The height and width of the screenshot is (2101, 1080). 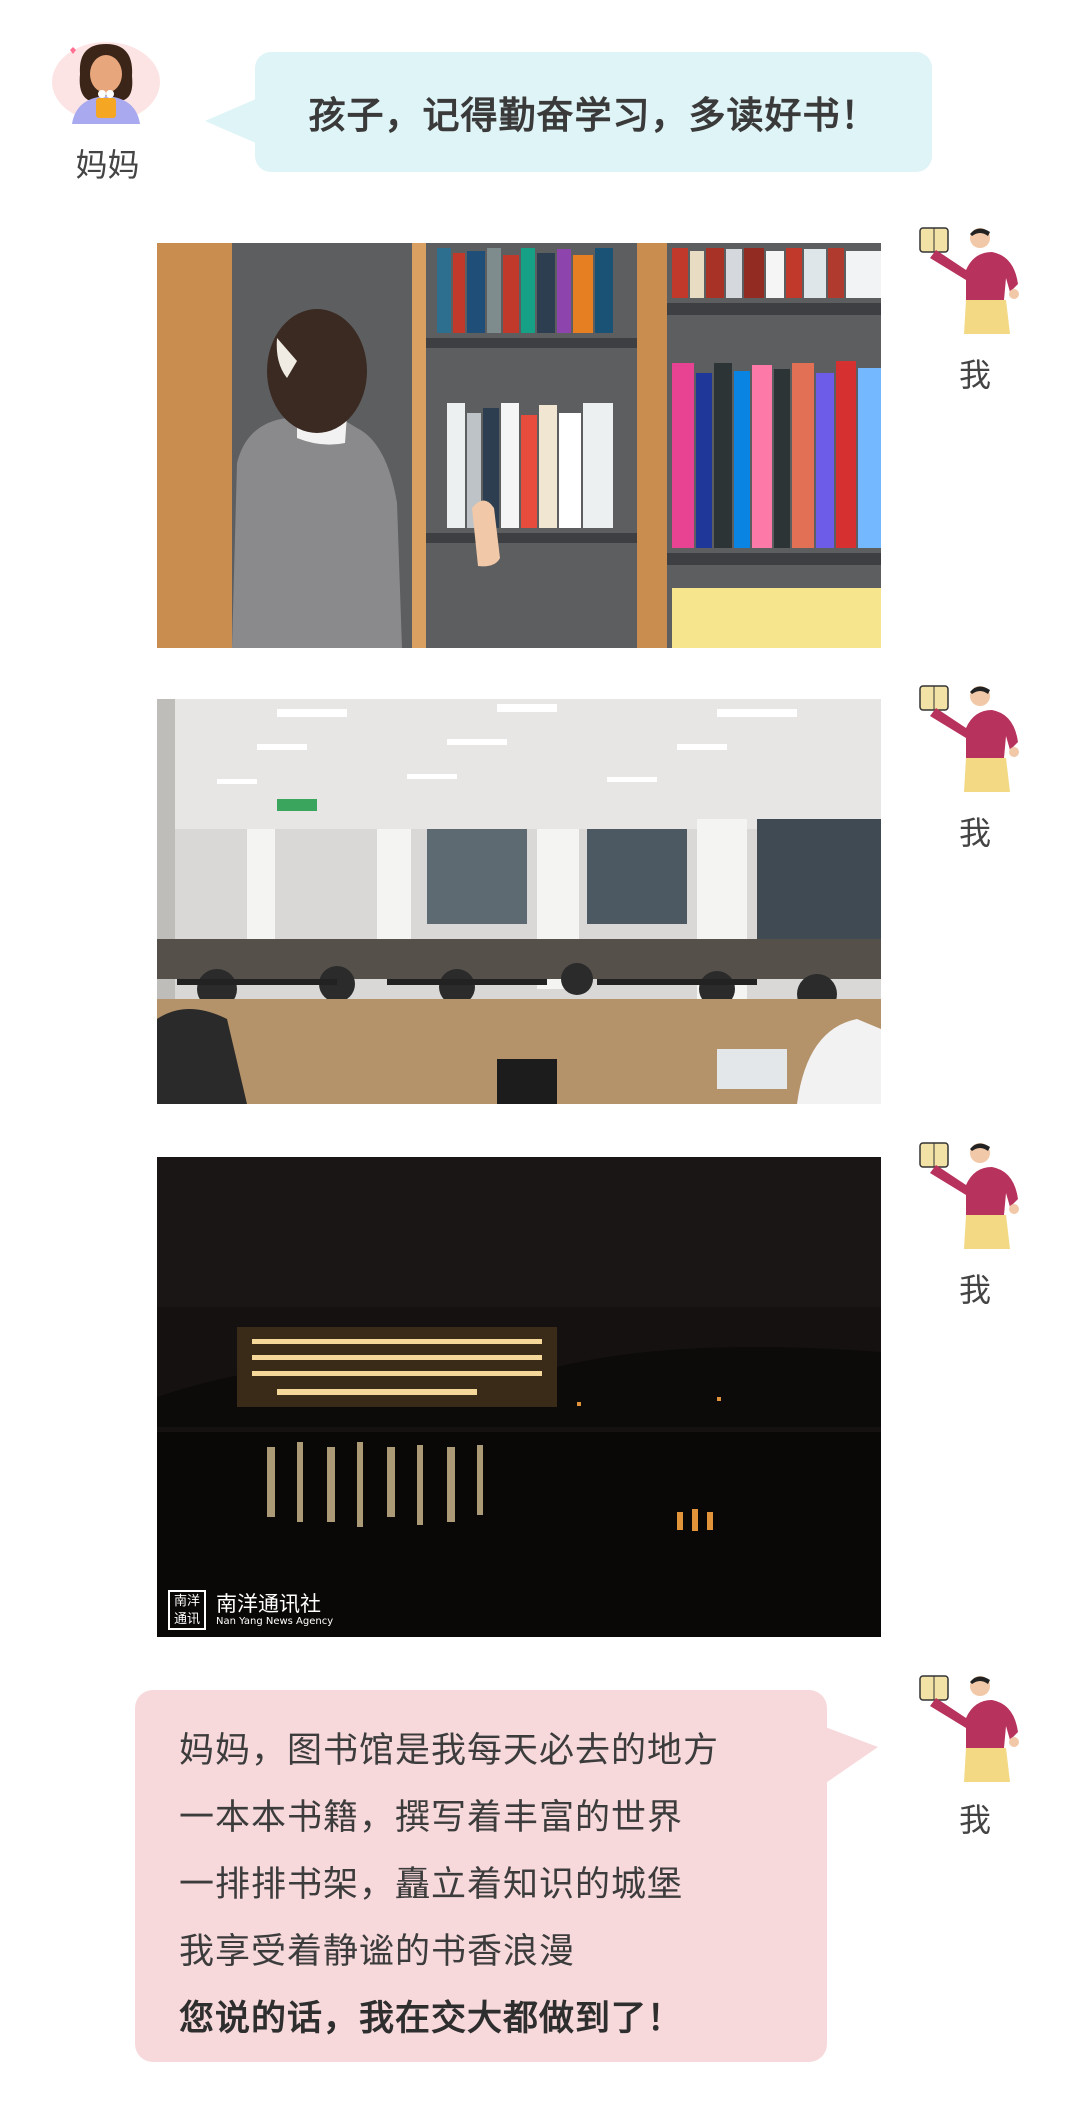 I want to click on me-message-line-bold: 您说的话，我在交大都做到了！, so click(x=431, y=2019).